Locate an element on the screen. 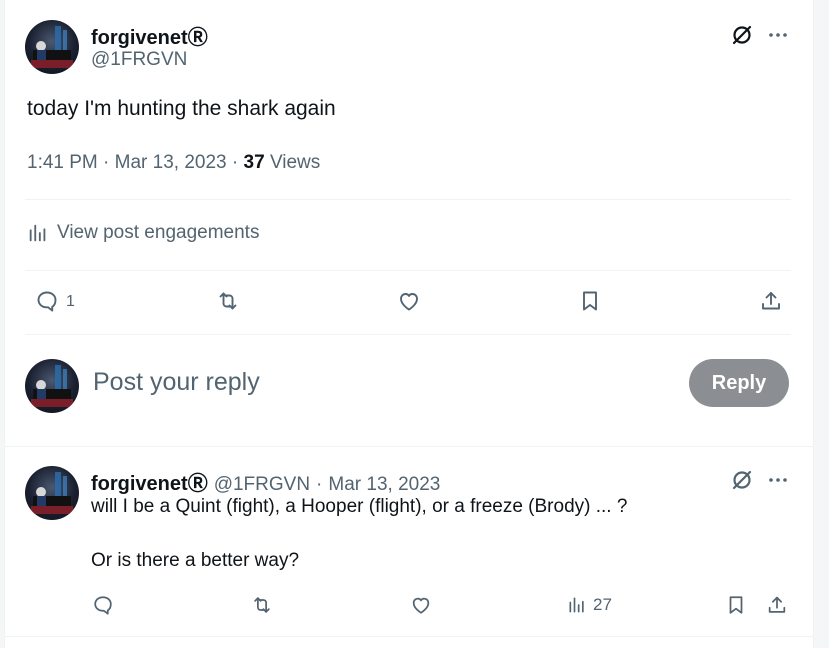 Image resolution: width=829 pixels, height=648 pixels. reply-count: 1 is located at coordinates (70, 301).